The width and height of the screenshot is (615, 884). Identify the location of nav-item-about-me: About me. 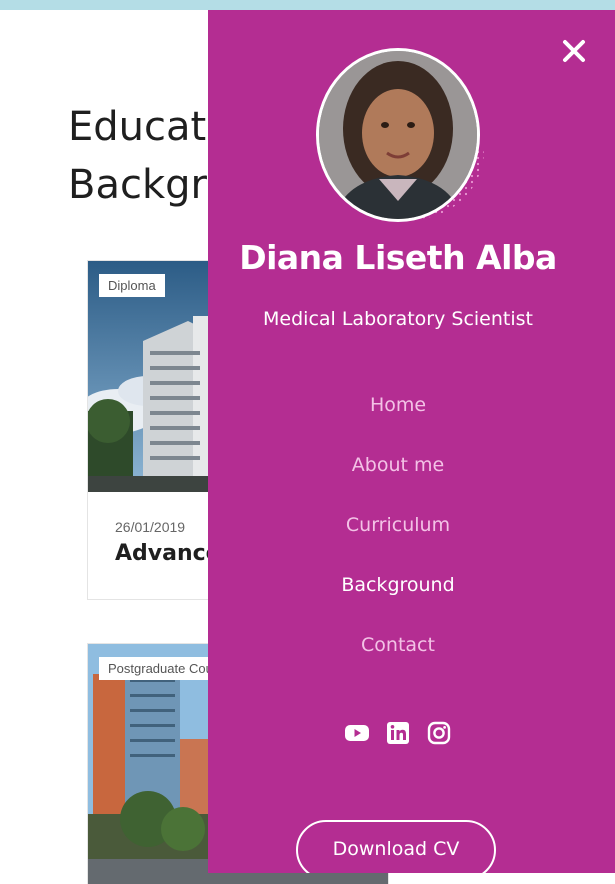
(398, 480).